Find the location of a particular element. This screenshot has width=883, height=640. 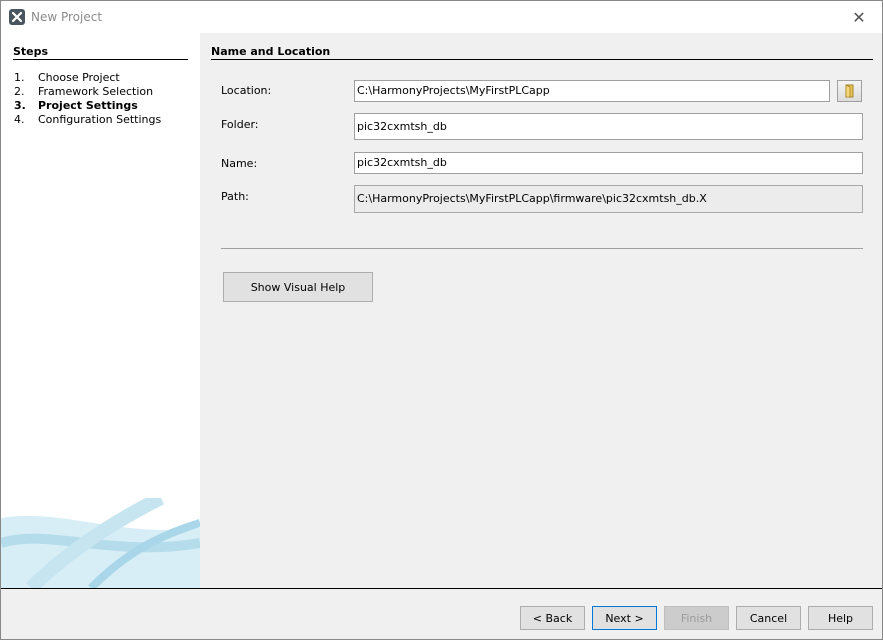

step-number: 4. is located at coordinates (19, 119).